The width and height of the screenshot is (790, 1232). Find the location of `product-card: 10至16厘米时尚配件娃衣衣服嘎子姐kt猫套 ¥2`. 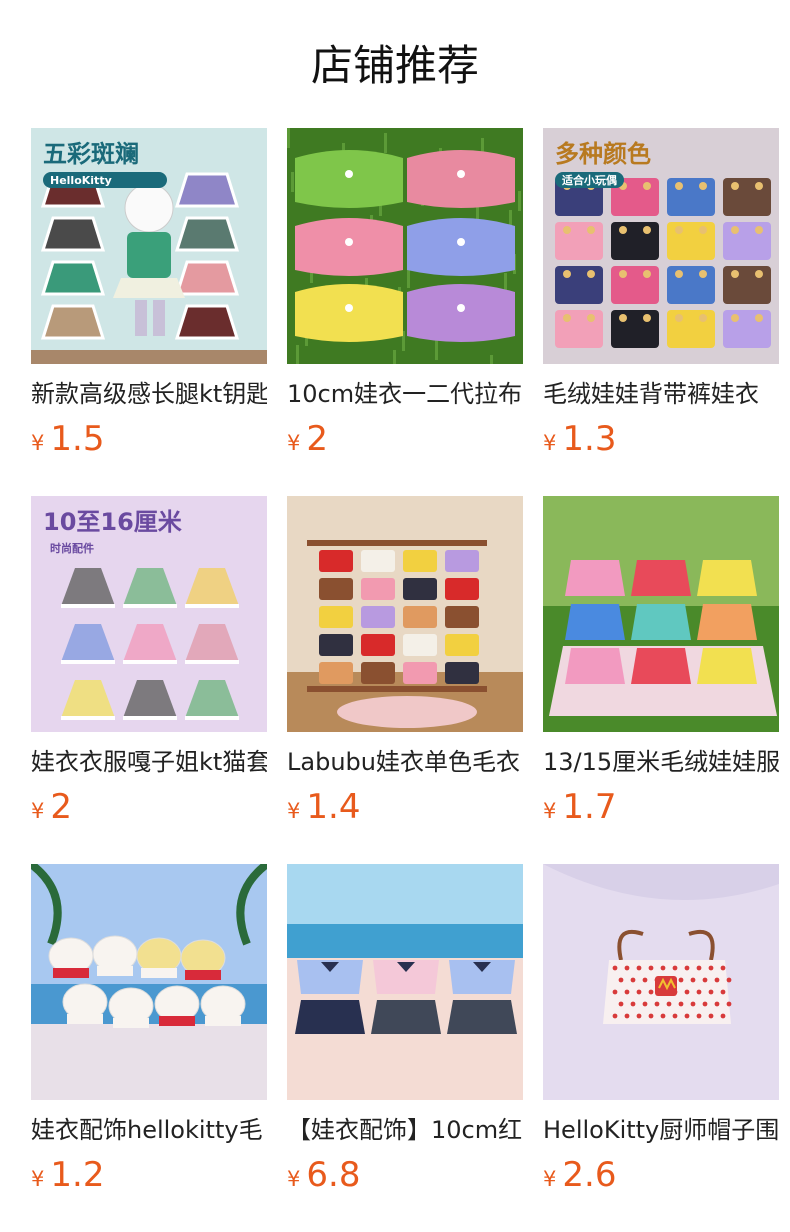

product-card: 10至16厘米时尚配件娃衣衣服嘎子姐kt猫套 ¥2 is located at coordinates (149, 680).